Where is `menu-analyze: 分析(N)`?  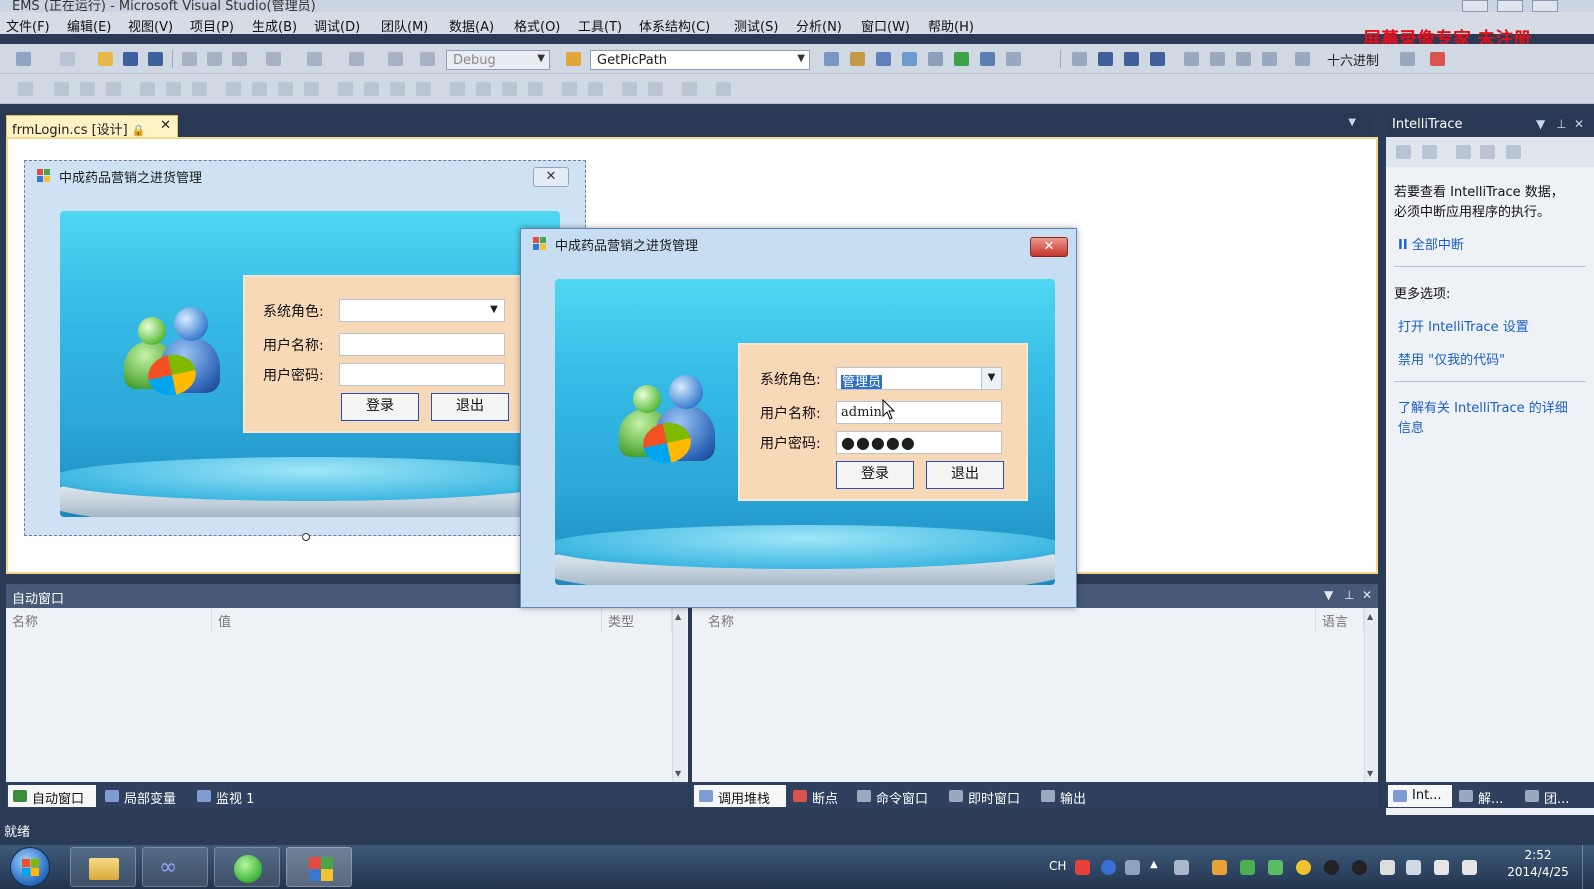
menu-analyze: 分析(N) is located at coordinates (819, 25).